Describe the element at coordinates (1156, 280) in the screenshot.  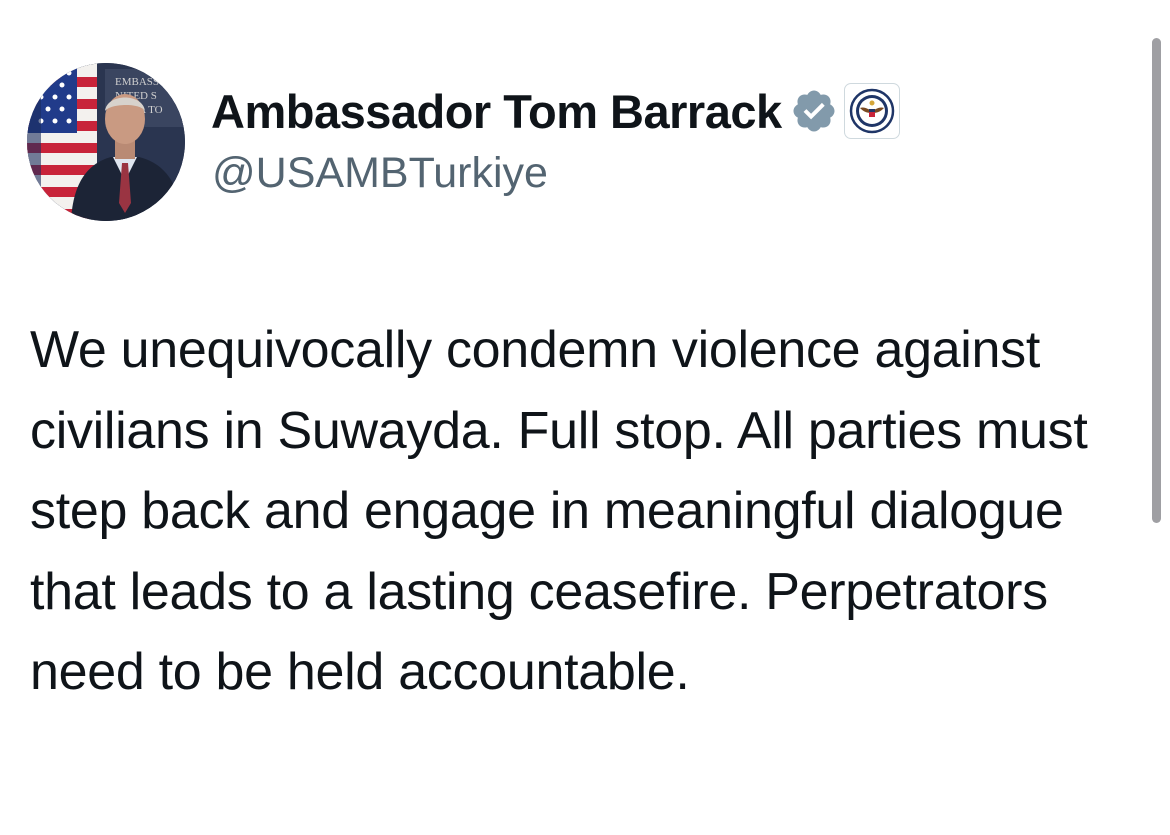
I see `scrollbar` at that location.